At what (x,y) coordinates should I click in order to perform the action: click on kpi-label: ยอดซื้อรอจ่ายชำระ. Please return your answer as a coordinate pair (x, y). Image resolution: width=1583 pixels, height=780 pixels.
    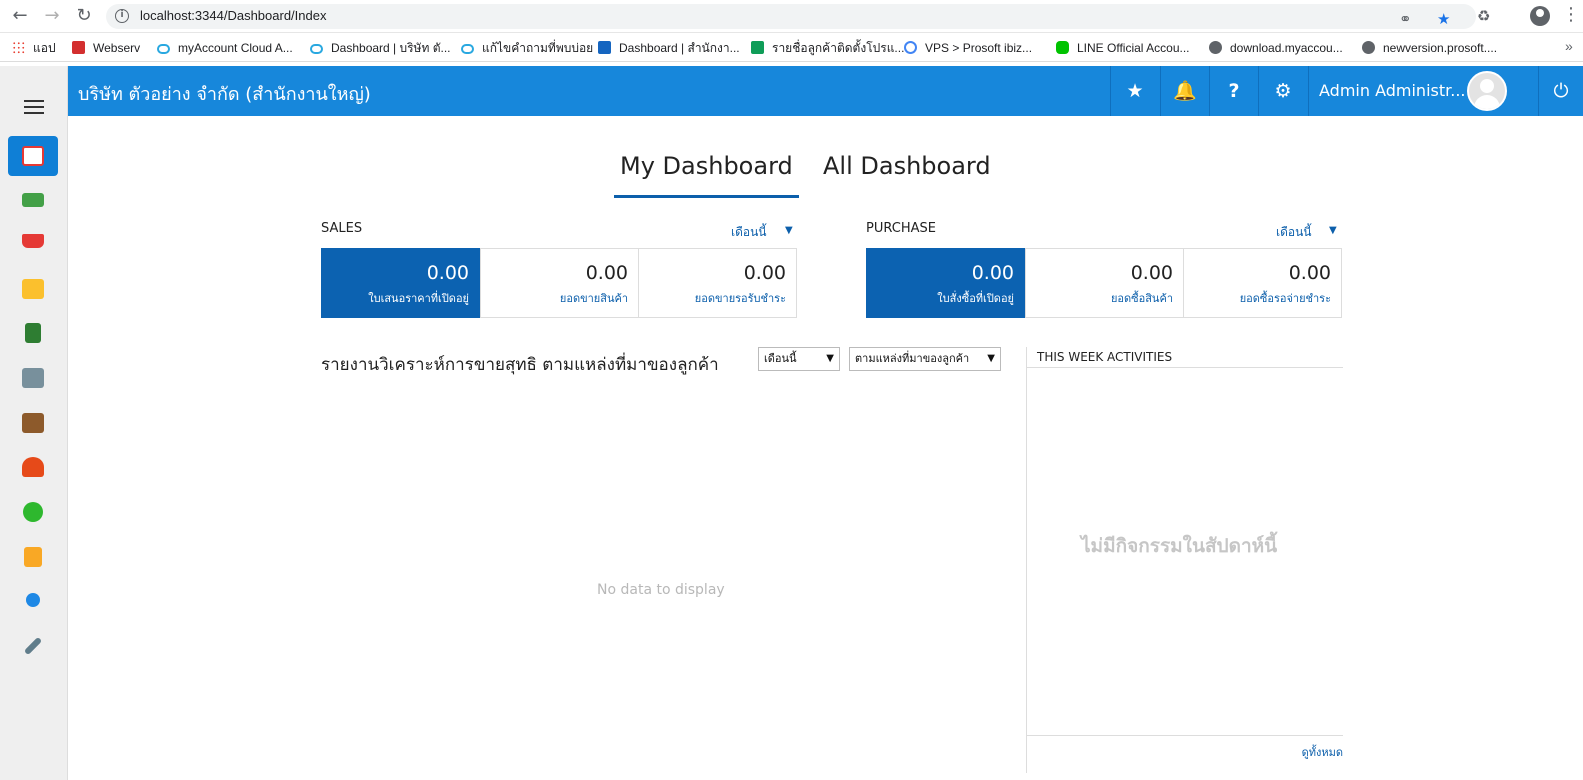
    Looking at the image, I should click on (1285, 298).